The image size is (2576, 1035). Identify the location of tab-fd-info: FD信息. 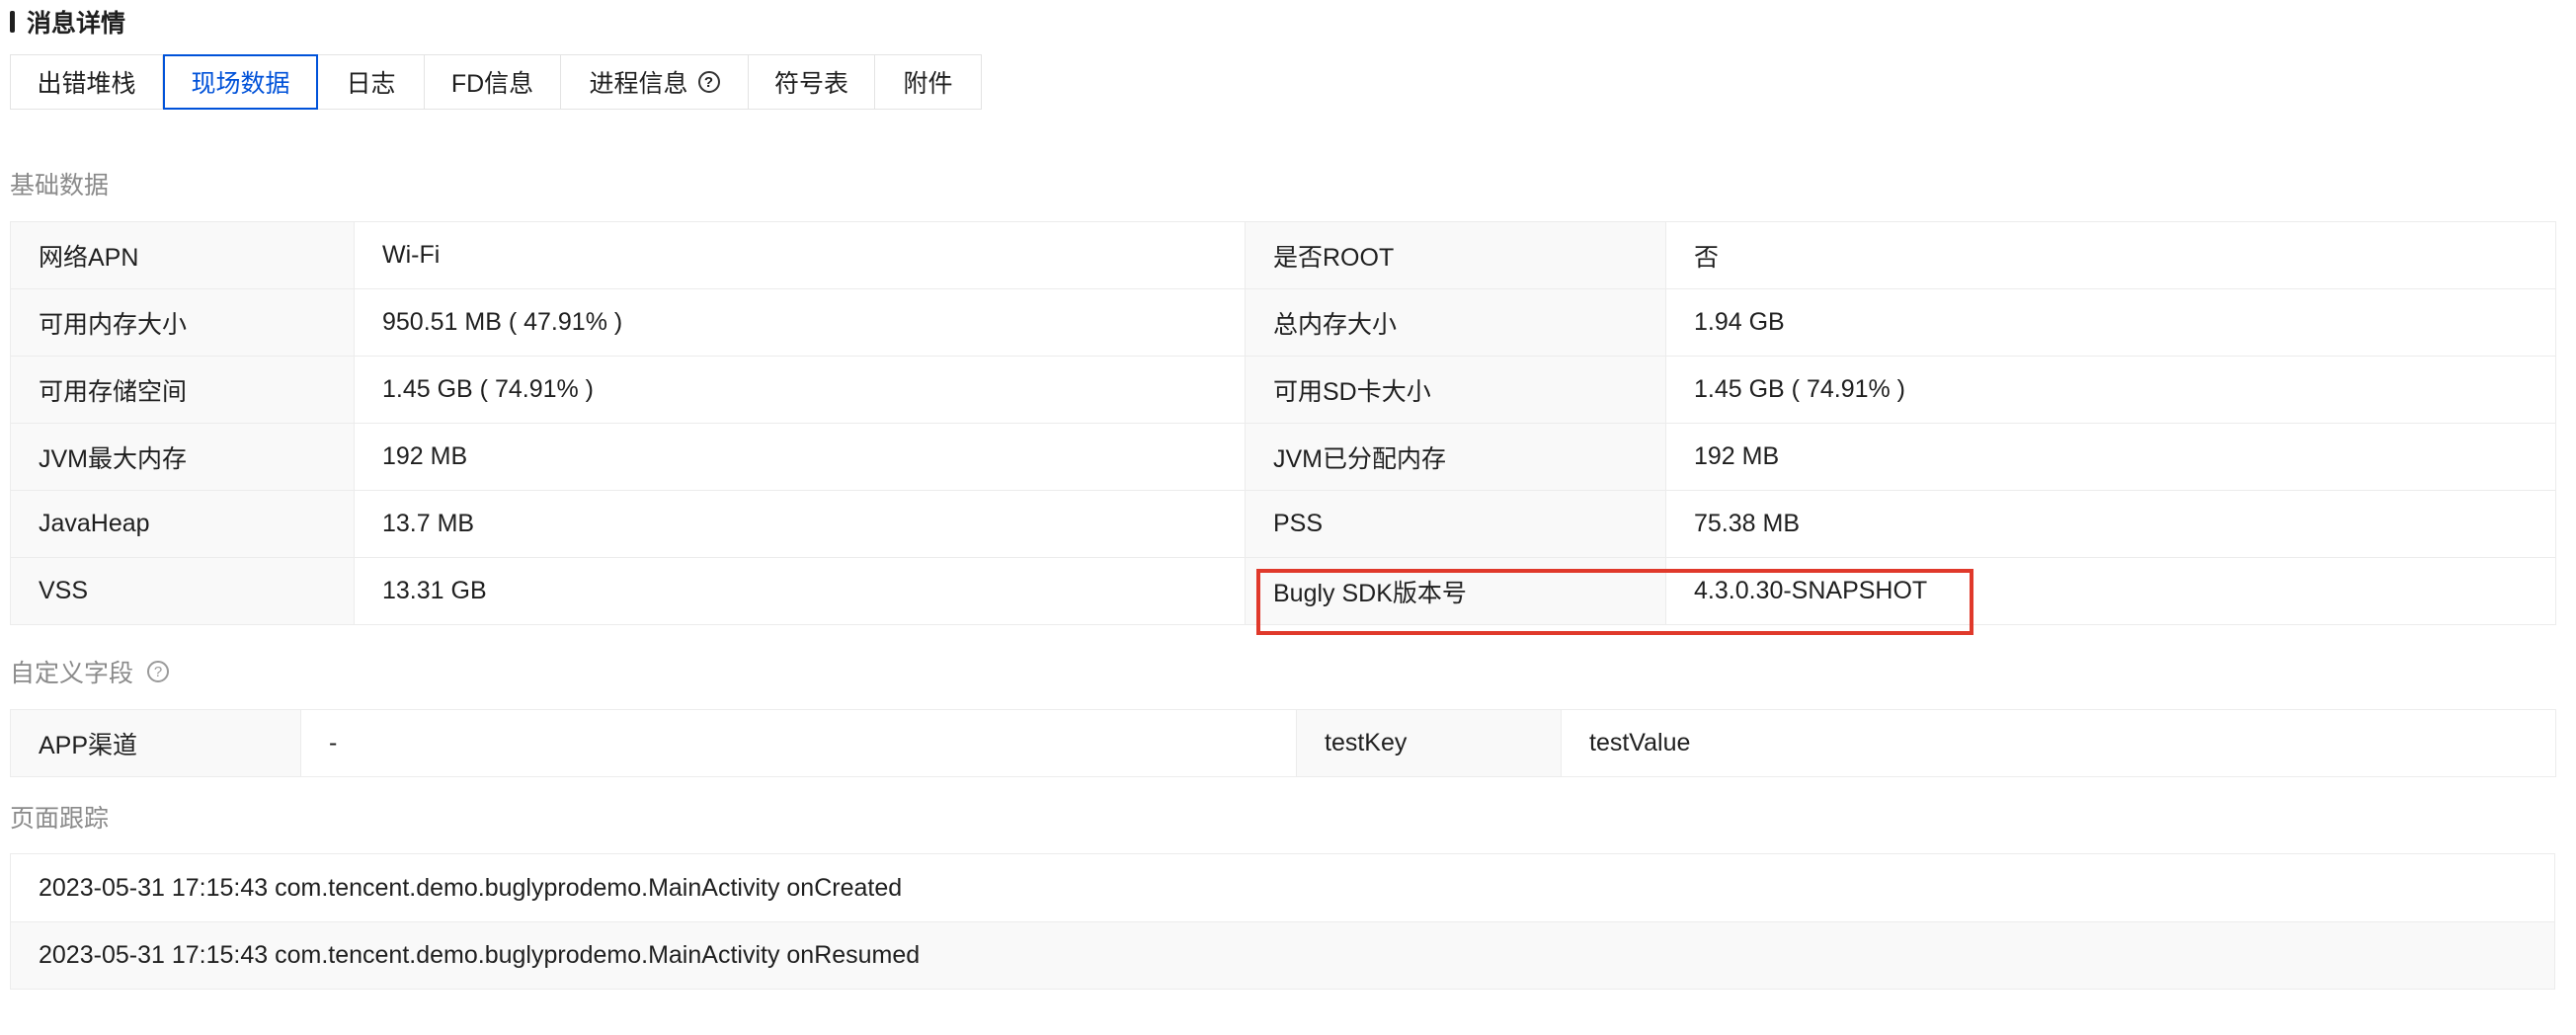
(493, 82).